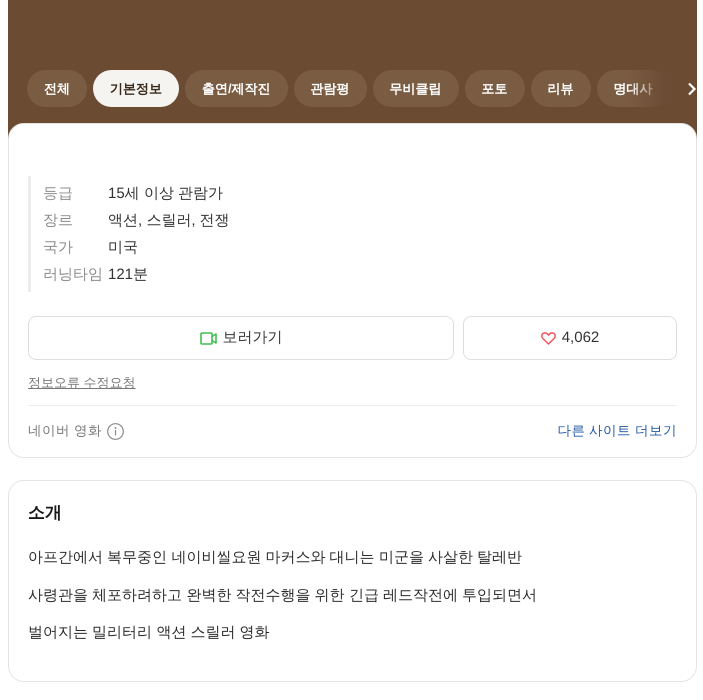 The width and height of the screenshot is (703, 700). Describe the element at coordinates (560, 88) in the screenshot. I see `tab: 리뷰` at that location.